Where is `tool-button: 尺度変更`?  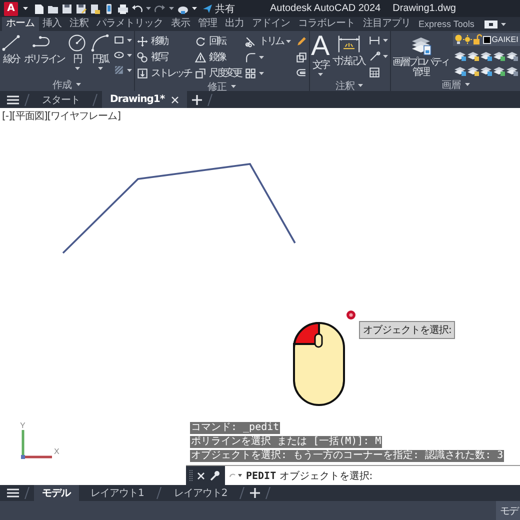 tool-button: 尺度変更 is located at coordinates (218, 73).